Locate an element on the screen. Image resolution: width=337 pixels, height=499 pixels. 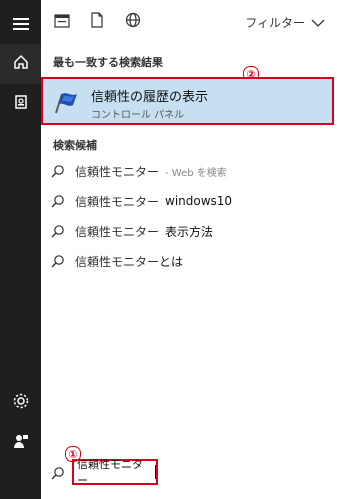
documents-filter-icon is located at coordinates (97, 22).